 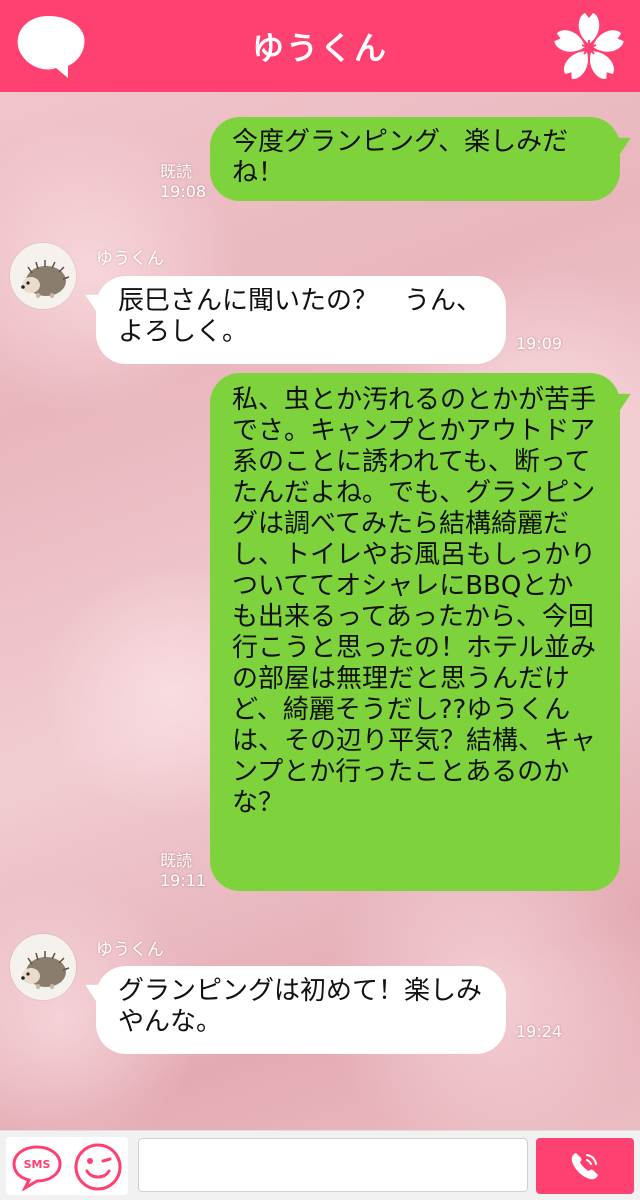 I want to click on message-meta: 既読 19:11, so click(x=183, y=871).